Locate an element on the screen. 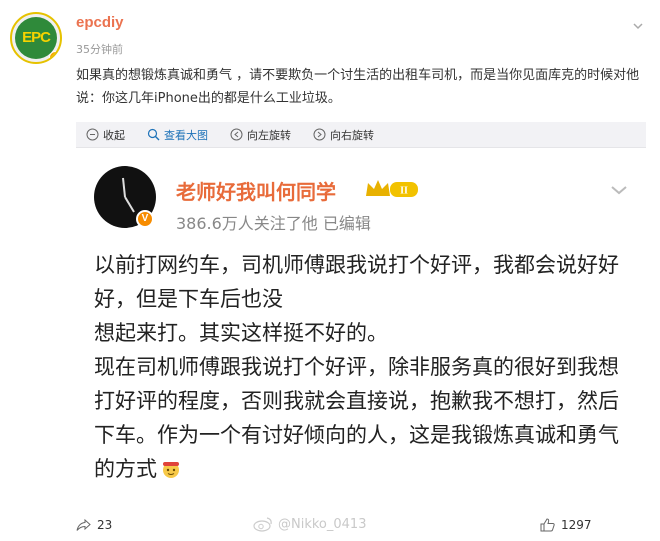  rotate-left-button: 向左旋转 is located at coordinates (260, 135).